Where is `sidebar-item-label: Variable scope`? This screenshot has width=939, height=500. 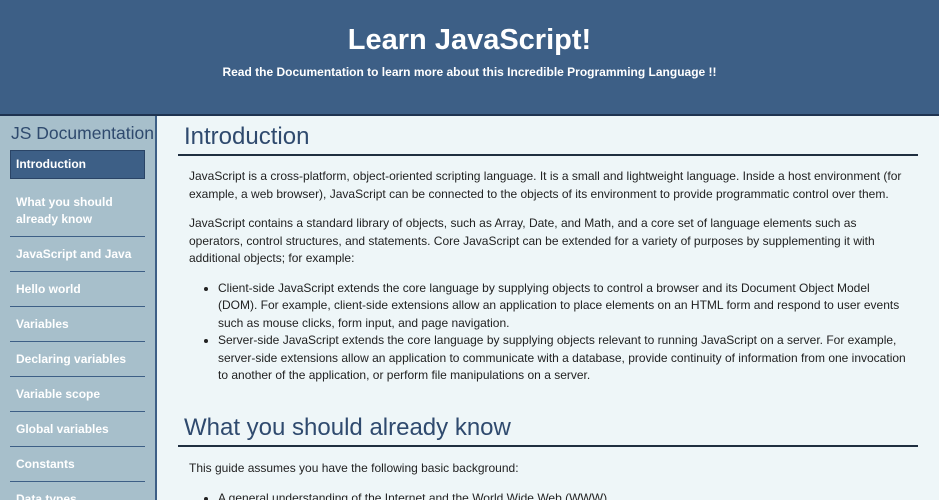
sidebar-item-label: Variable scope is located at coordinates (77, 394).